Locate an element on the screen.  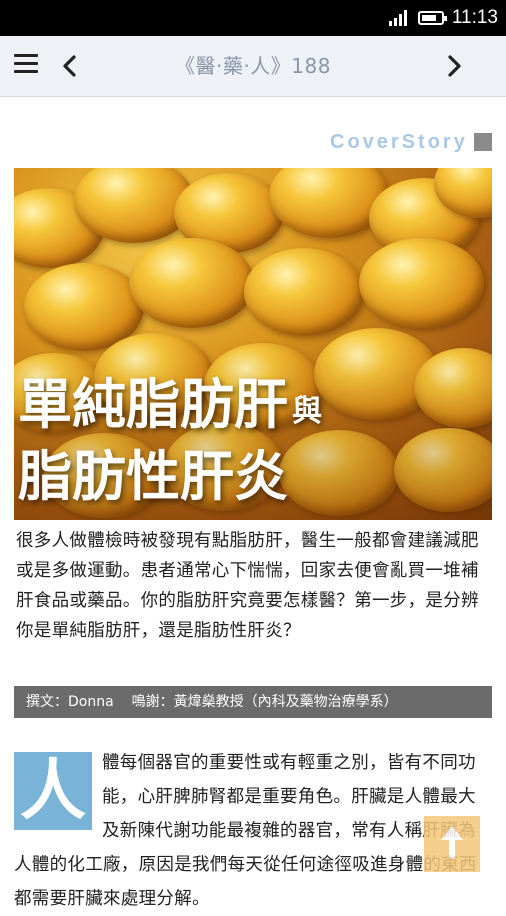
arrow-up-icon is located at coordinates (452, 844).